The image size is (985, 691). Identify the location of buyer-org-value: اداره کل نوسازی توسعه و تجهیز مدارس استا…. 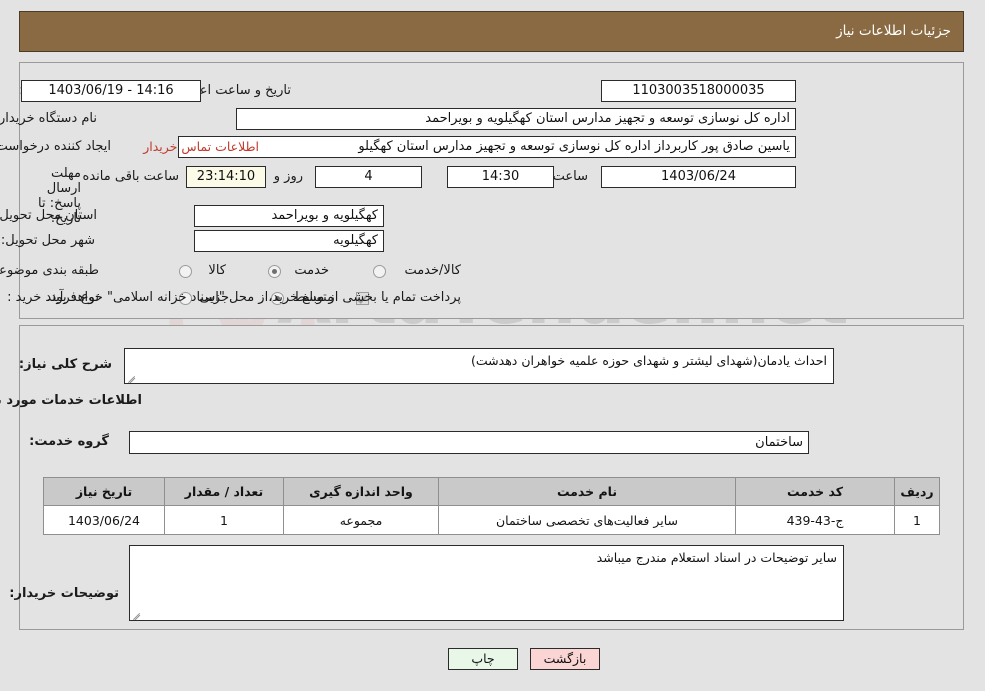
(517, 119).